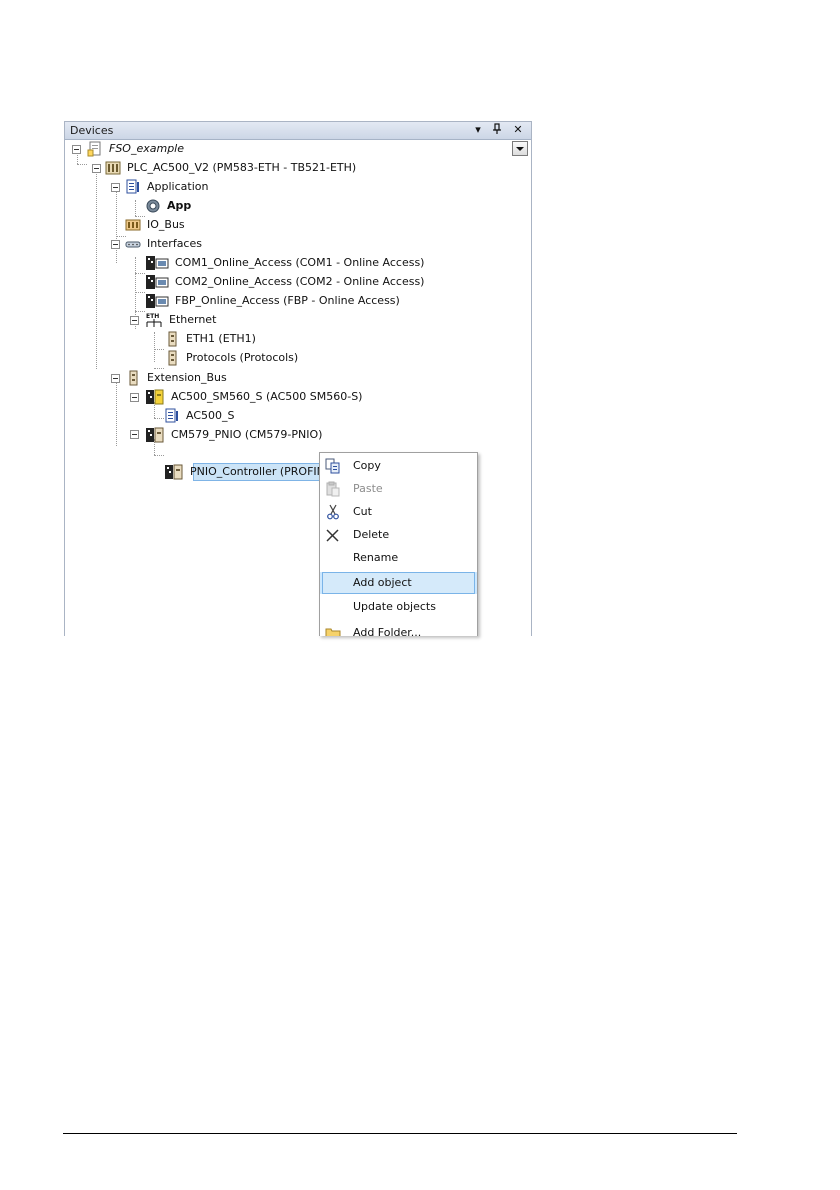 This screenshot has width=840, height=1190. Describe the element at coordinates (166, 224) in the screenshot. I see `tree-item-label: IO_Bus` at that location.